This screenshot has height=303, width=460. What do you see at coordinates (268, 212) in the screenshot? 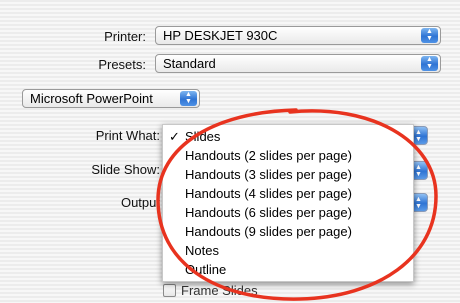
I see `menu-item-label: Handouts (6 slides per page)` at bounding box center [268, 212].